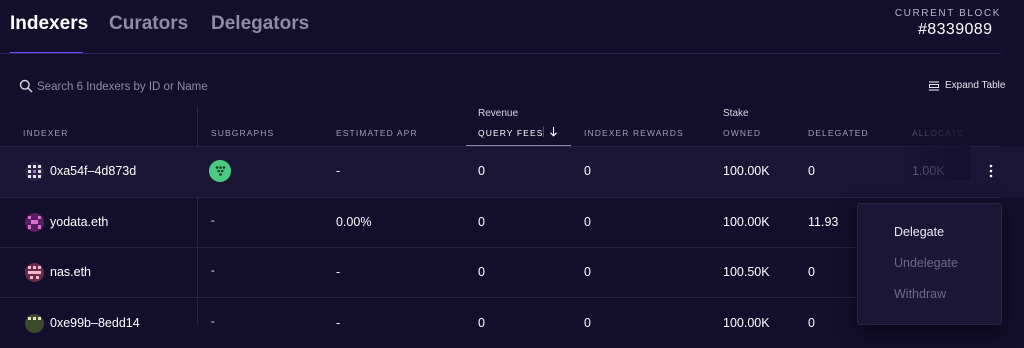 Image resolution: width=1024 pixels, height=348 pixels. Describe the element at coordinates (510, 133) in the screenshot. I see `column-header-query-fees: QUERY FEES` at that location.